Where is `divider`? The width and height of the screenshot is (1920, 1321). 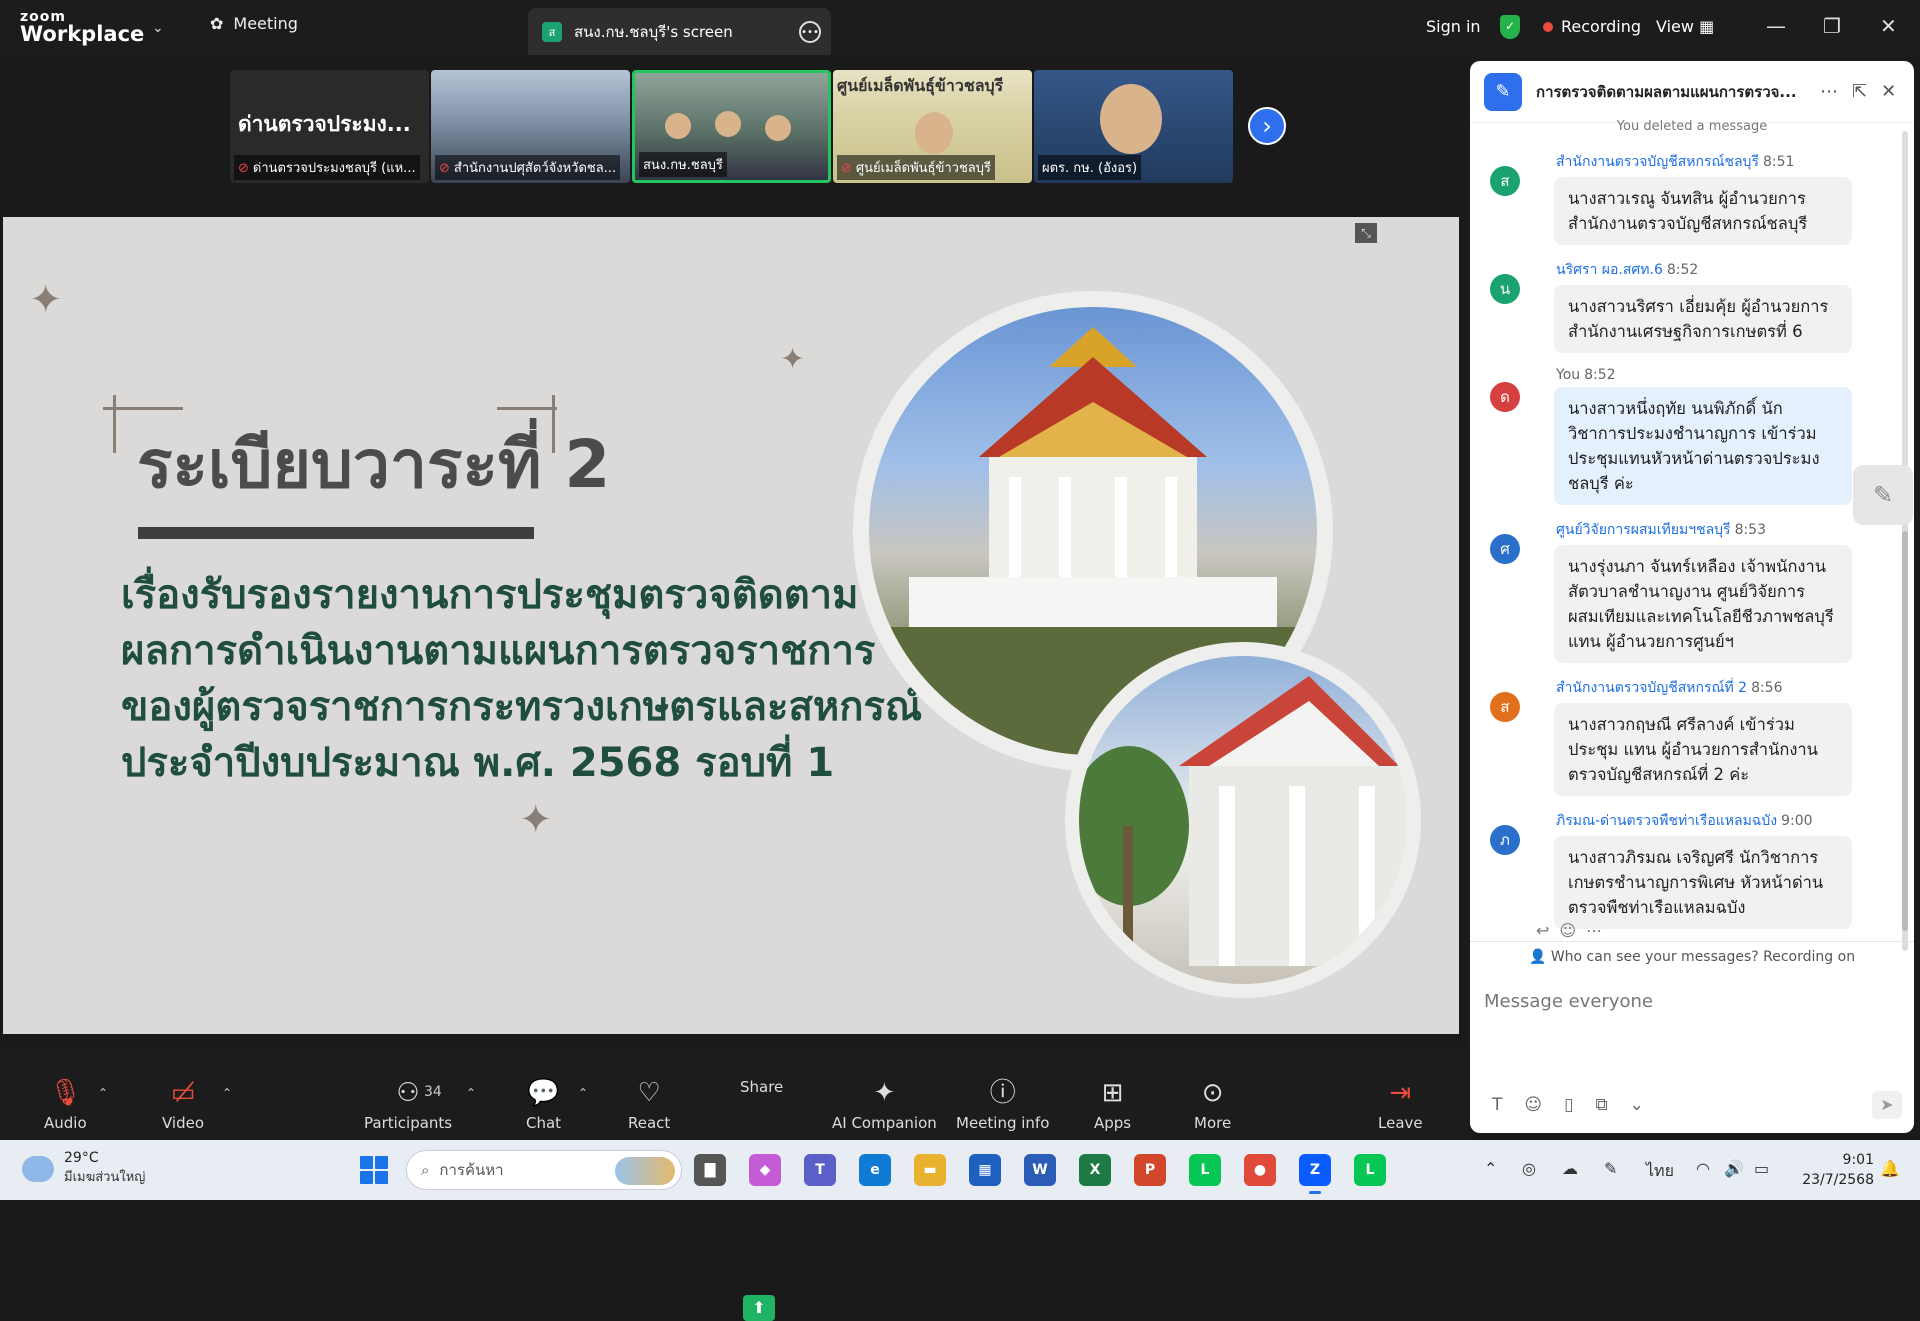 divider is located at coordinates (1692, 941).